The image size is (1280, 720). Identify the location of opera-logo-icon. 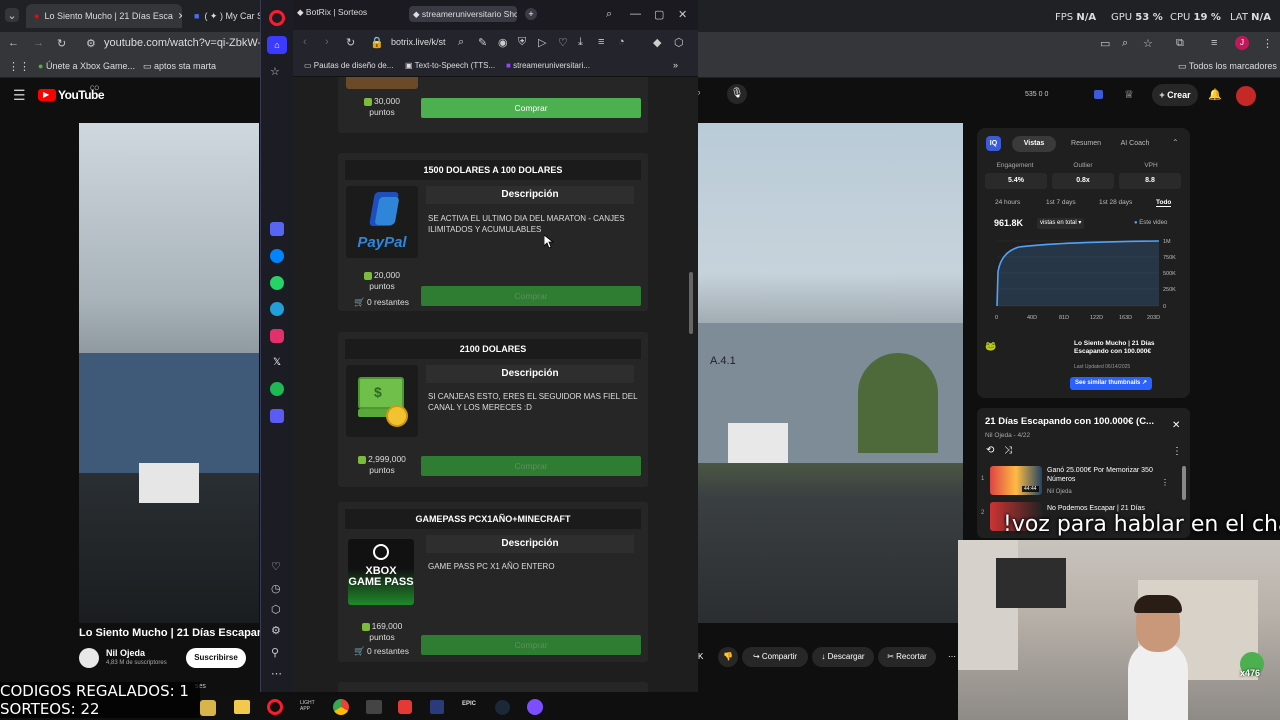
(277, 18).